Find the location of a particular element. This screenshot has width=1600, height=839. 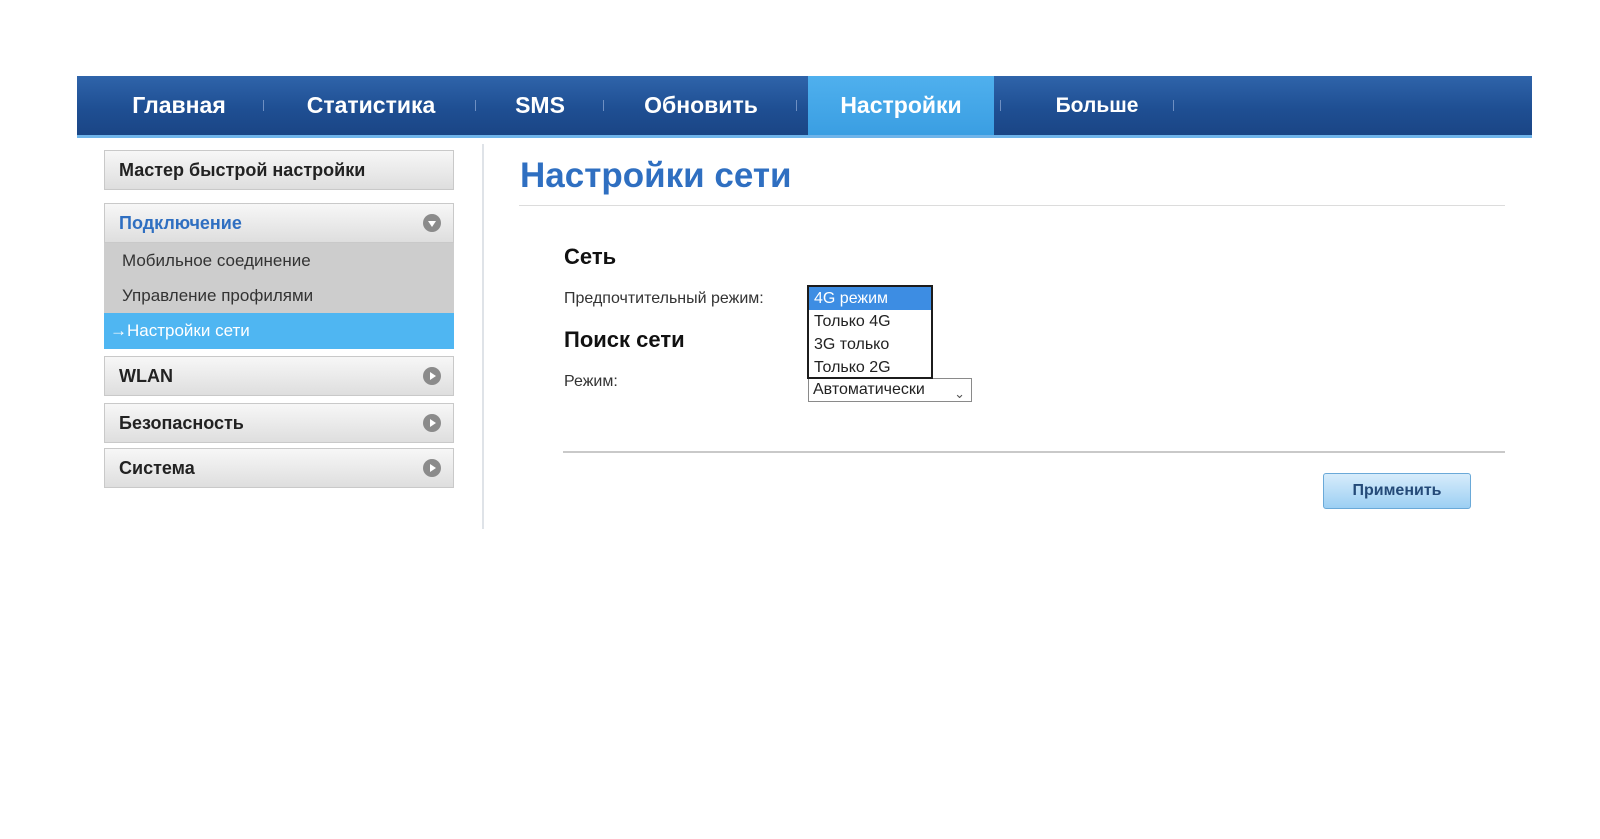

wlan-label: WLAN is located at coordinates (146, 376).